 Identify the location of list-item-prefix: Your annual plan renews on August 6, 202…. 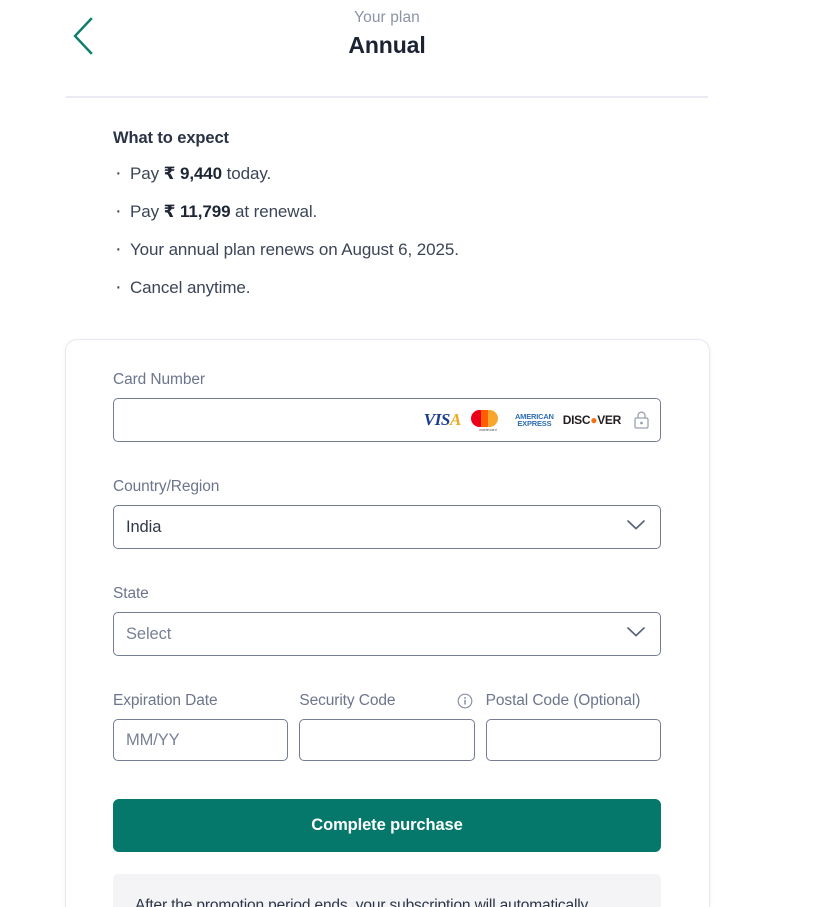
(294, 249).